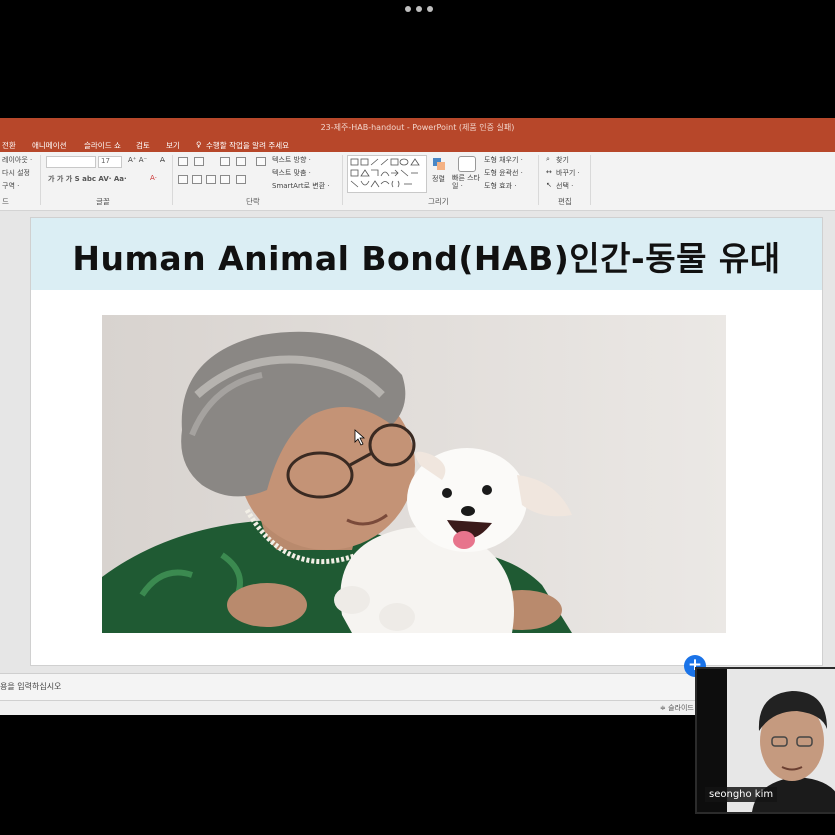  Describe the element at coordinates (31, 686) in the screenshot. I see `notes-placeholder: 용을 입력하십시오` at that location.